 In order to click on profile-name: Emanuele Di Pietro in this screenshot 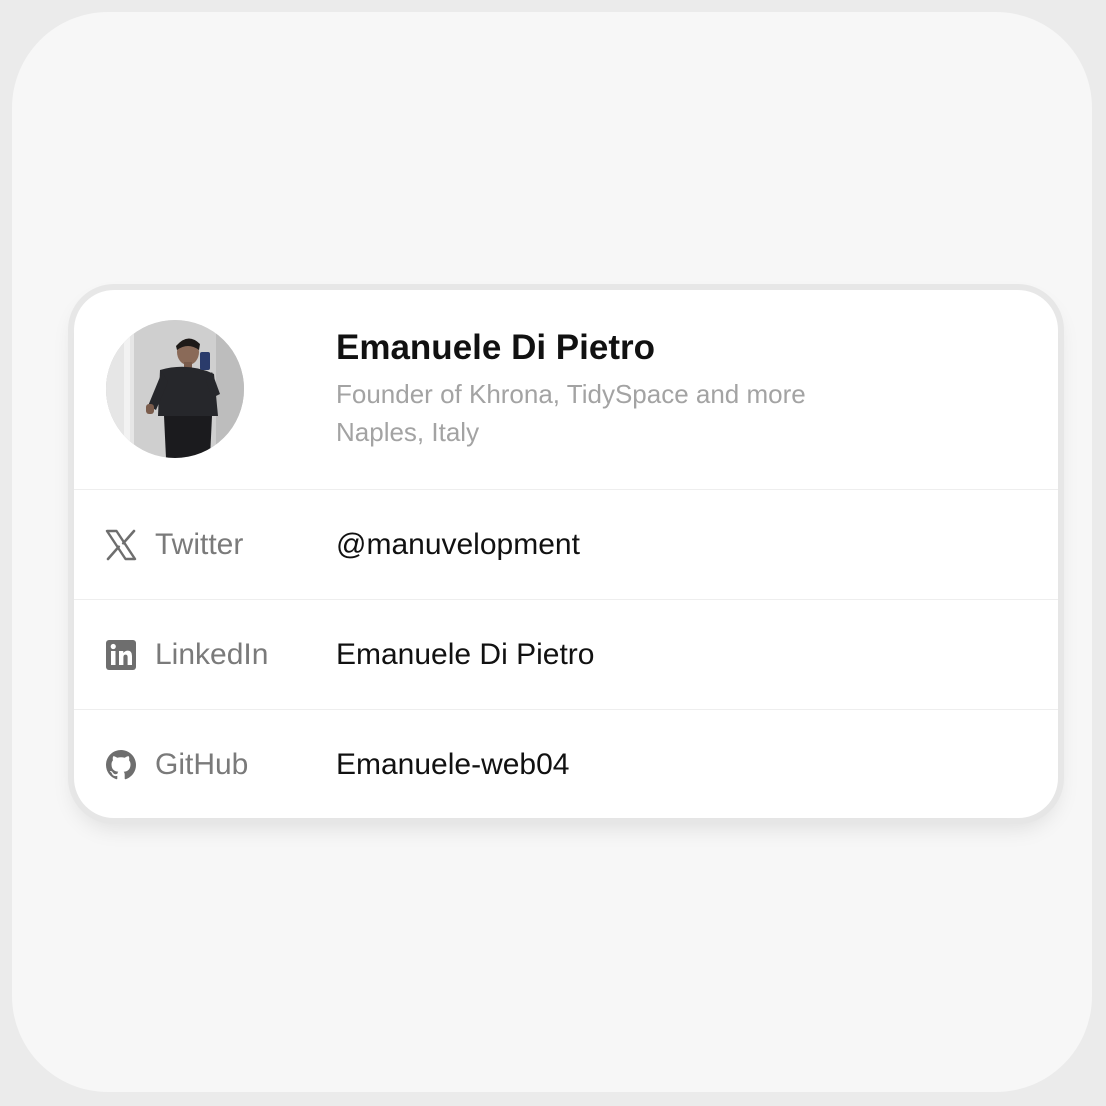, I will do `click(495, 347)`.